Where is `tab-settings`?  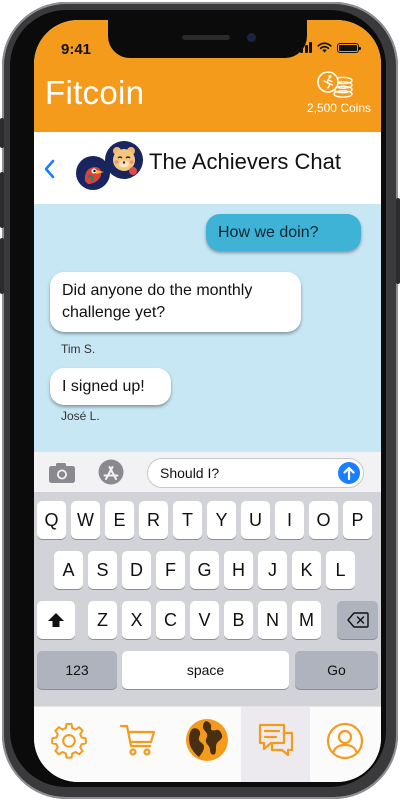
tab-settings is located at coordinates (68, 744).